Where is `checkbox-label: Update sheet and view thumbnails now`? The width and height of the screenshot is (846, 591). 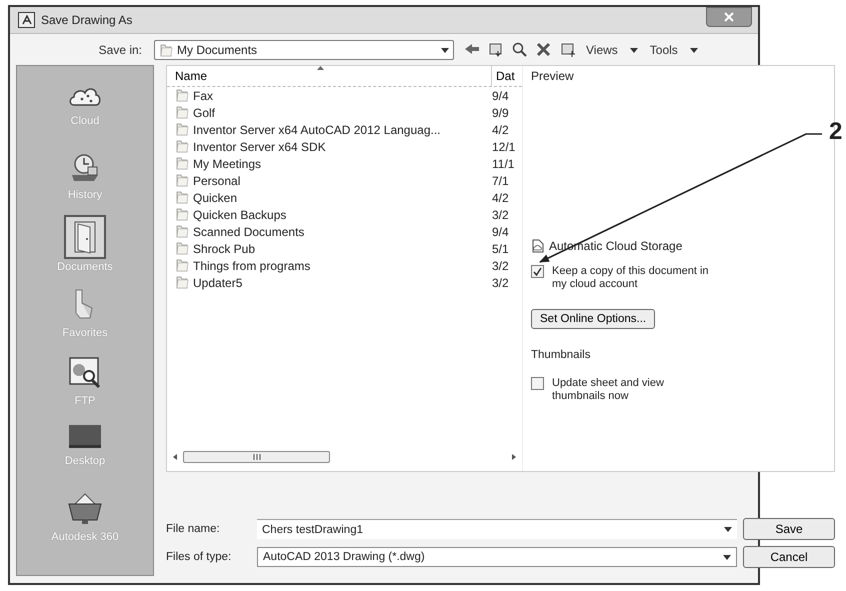
checkbox-label: Update sheet and view thumbnails now is located at coordinates (608, 390).